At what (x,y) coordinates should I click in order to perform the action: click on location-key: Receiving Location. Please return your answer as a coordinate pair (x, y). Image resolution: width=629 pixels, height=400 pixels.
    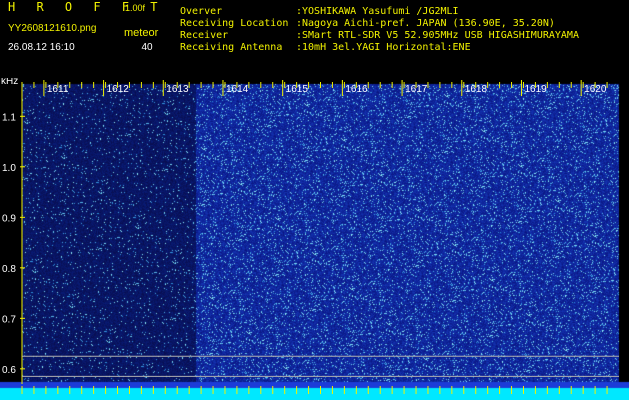
    Looking at the image, I should click on (234, 23).